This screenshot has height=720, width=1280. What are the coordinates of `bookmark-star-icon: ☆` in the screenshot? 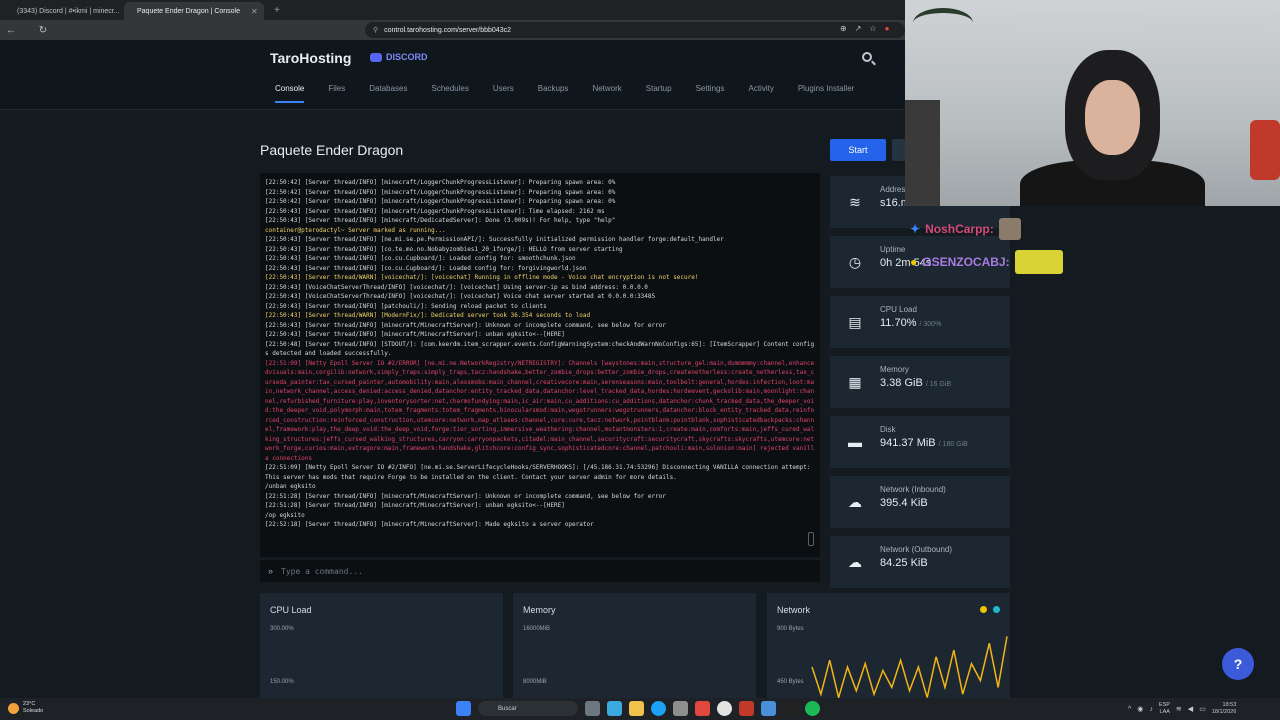 It's located at (872, 28).